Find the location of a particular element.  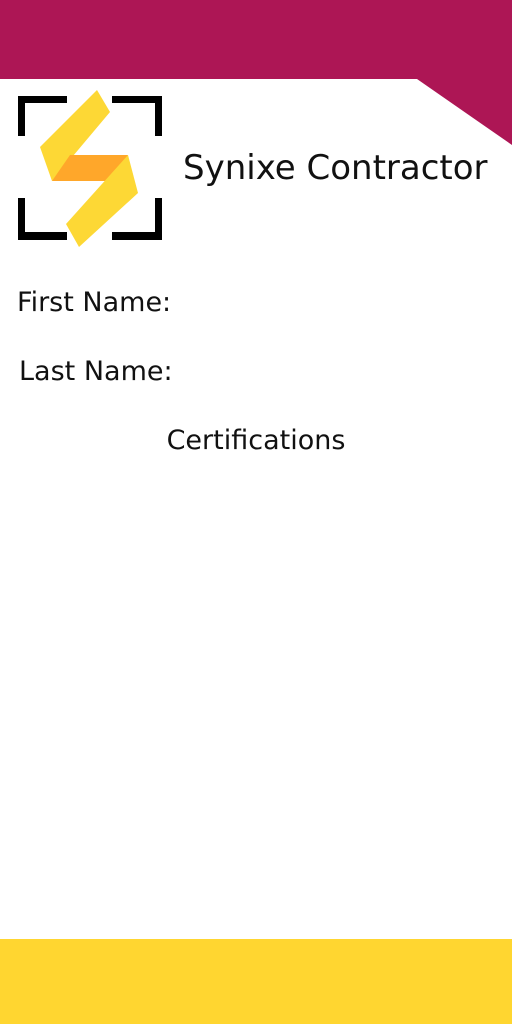

synixe-s-logo-icon is located at coordinates (90, 169).